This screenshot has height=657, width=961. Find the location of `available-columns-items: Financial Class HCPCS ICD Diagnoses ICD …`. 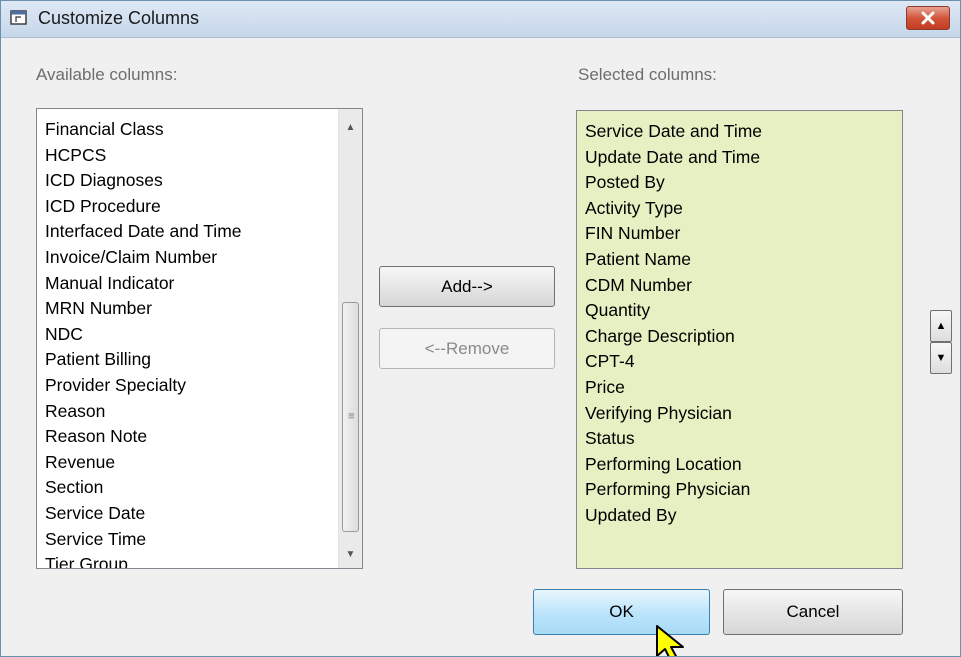

available-columns-items: Financial Class HCPCS ICD Diagnoses ICD … is located at coordinates (143, 342).